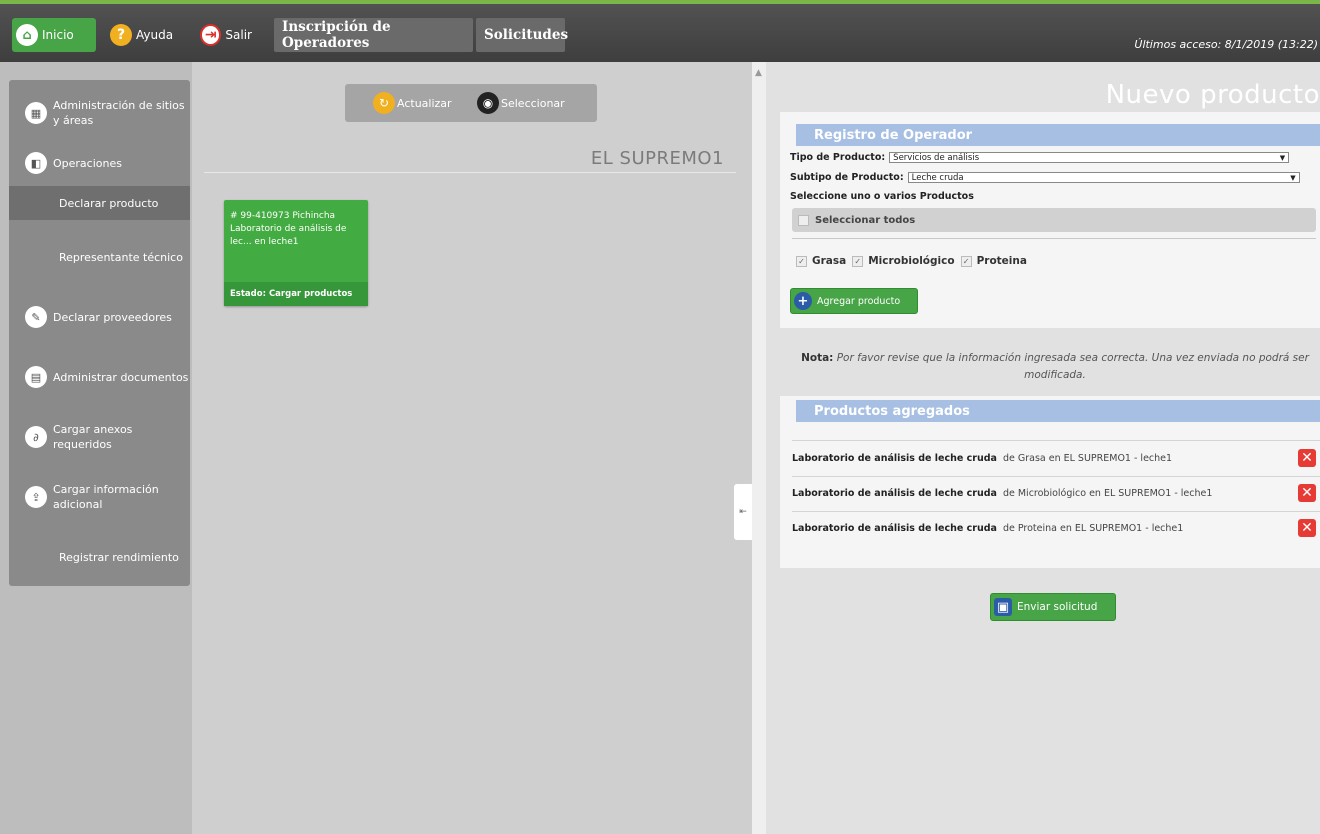  I want to click on product-detail: de Proteina en EL SUPREMO1 - leche1, so click(1091, 528).